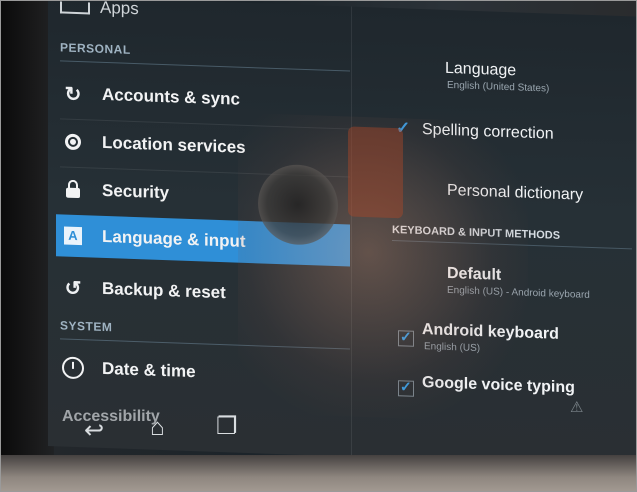  What do you see at coordinates (452, 348) in the screenshot?
I see `android-keyboard-subtitle: English (US)` at bounding box center [452, 348].